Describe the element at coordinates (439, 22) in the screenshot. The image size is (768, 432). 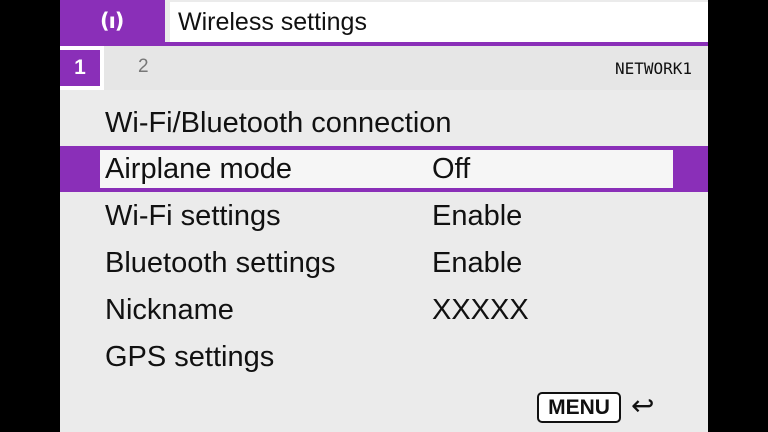
I see `title-area: Wireless settings` at that location.